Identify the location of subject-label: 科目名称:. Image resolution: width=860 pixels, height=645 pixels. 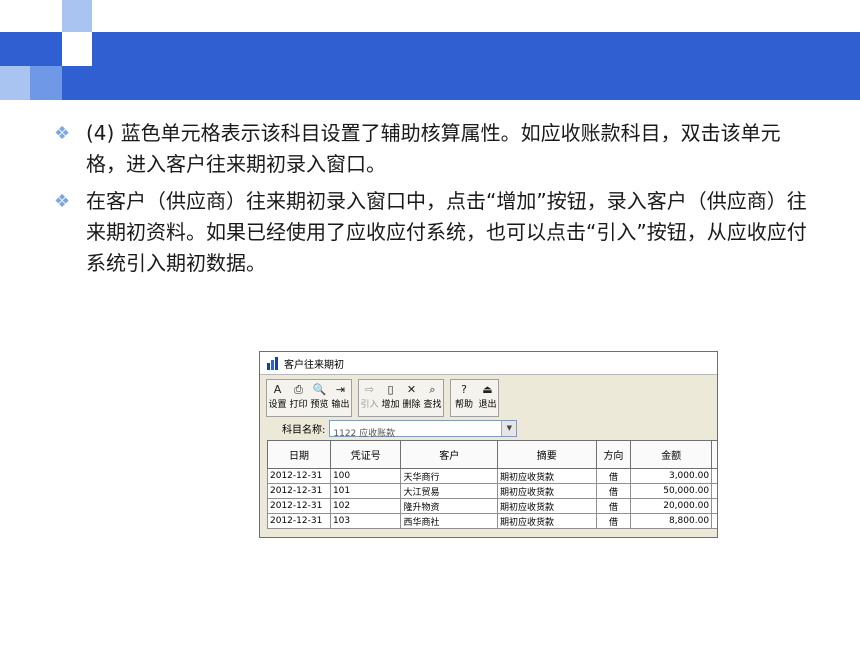
(304, 430).